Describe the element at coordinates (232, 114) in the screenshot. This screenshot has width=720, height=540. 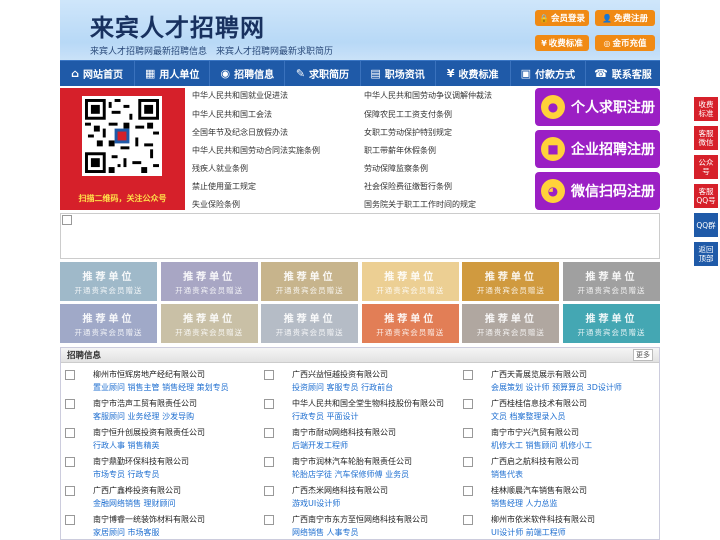
I see `law-link: 中华人民共和国工会法` at that location.